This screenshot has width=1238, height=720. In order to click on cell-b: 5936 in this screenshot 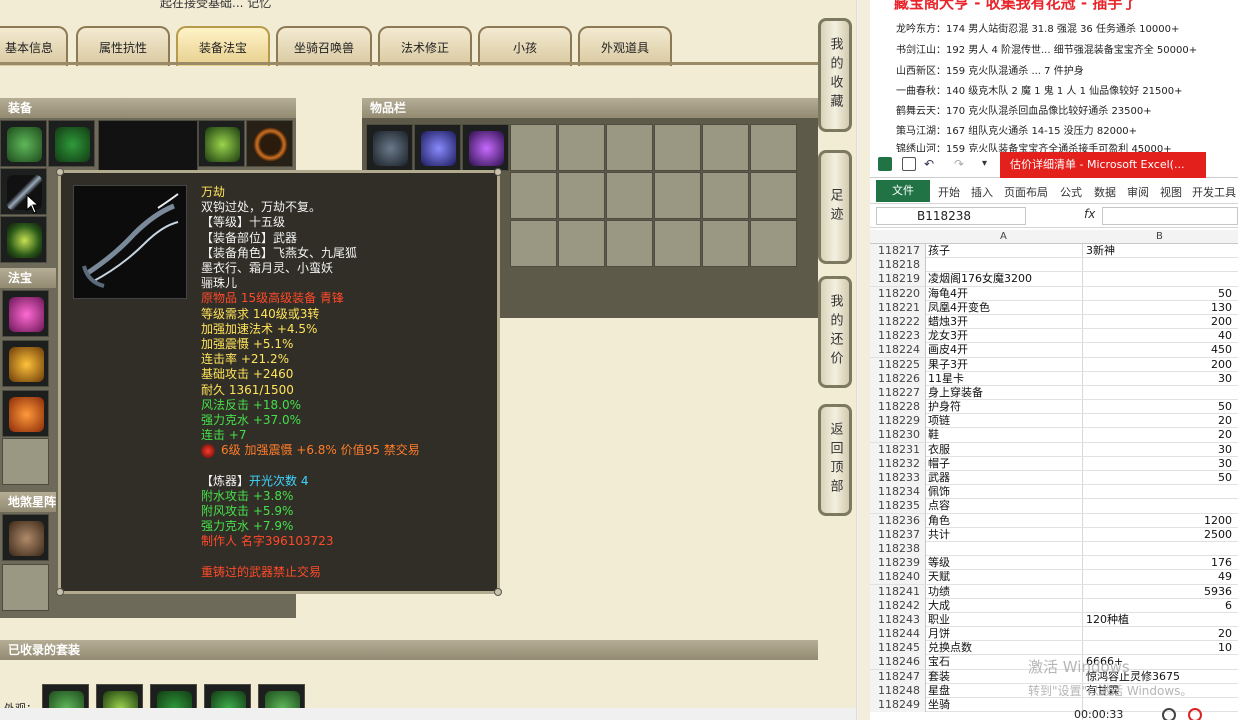, I will do `click(1159, 592)`.